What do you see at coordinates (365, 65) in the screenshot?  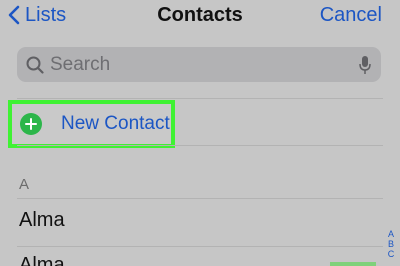 I see `microphone-icon` at bounding box center [365, 65].